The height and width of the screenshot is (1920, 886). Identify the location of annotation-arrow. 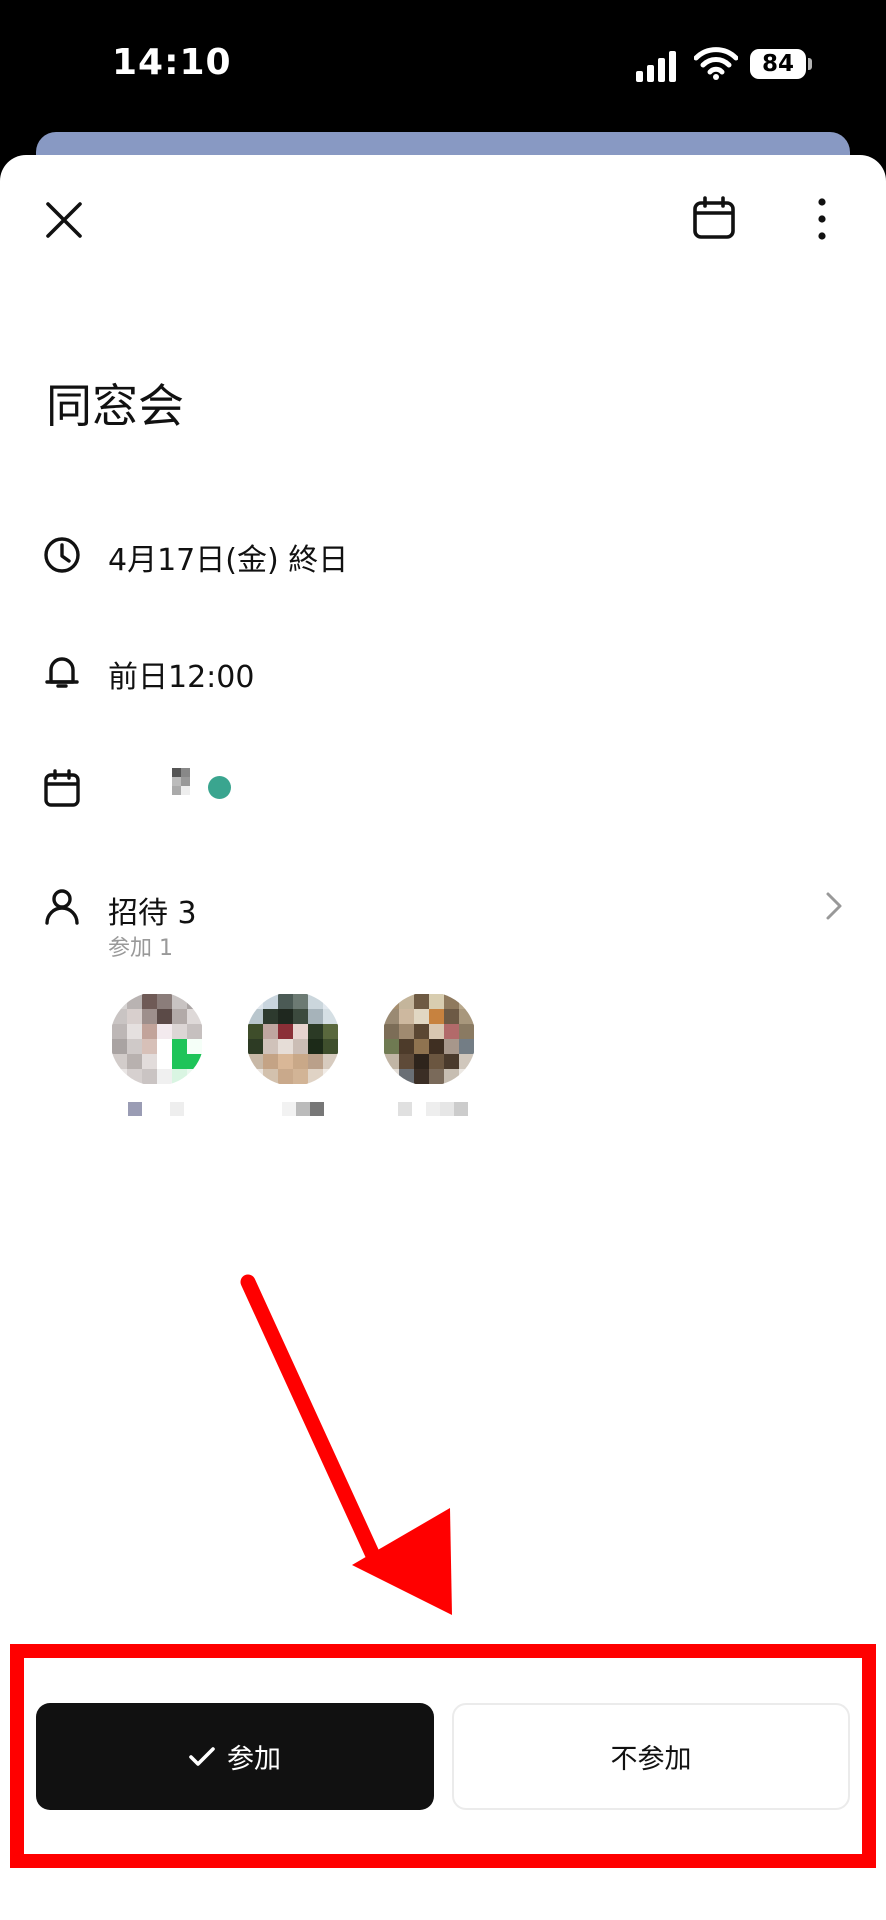
(346, 1444).